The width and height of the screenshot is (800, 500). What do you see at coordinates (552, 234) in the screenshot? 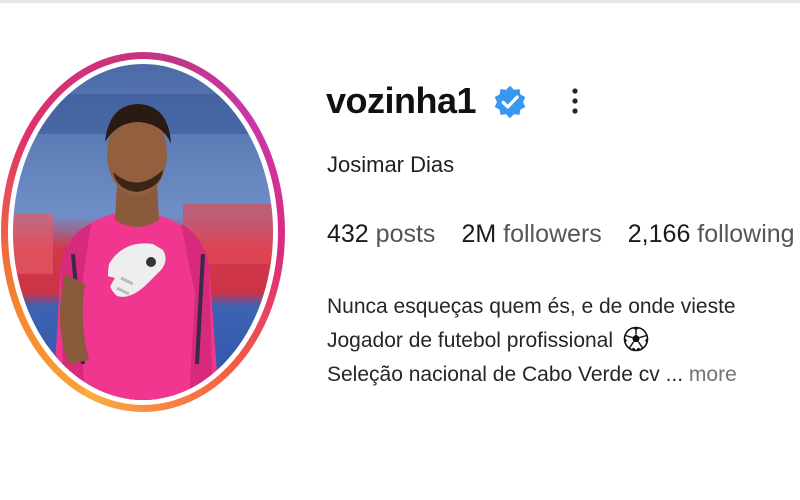
I see `followers-label: followers` at bounding box center [552, 234].